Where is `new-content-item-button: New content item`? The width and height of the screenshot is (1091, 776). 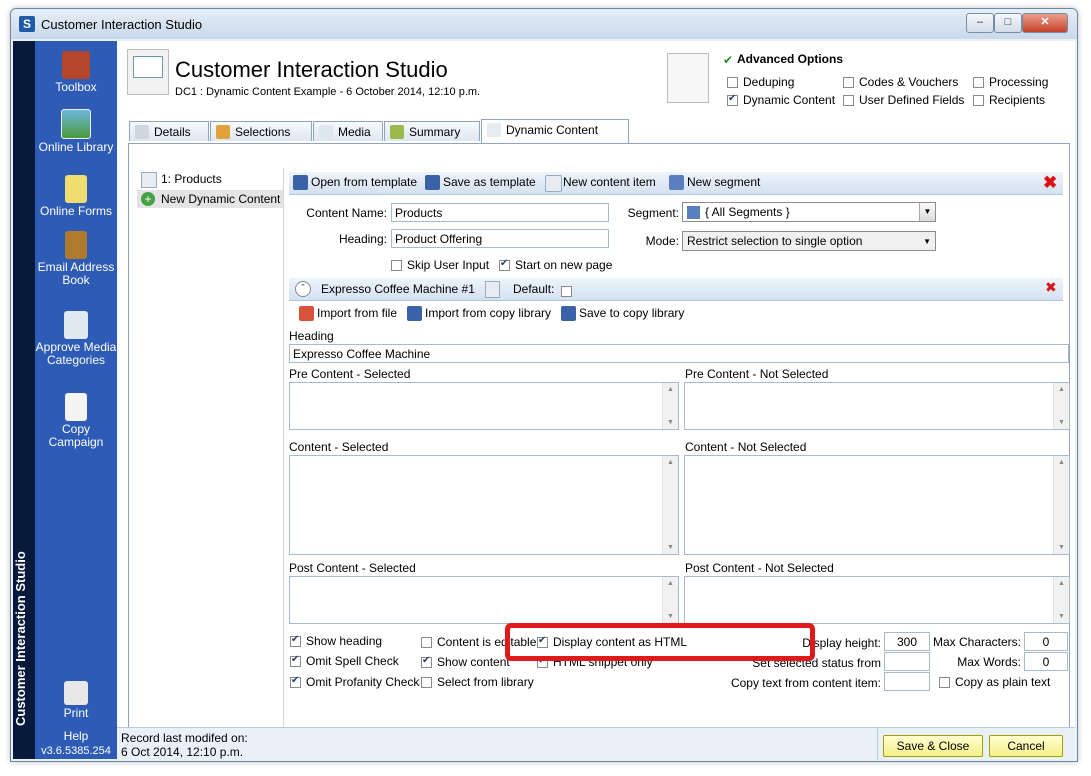
new-content-item-button: New content item is located at coordinates (600, 183).